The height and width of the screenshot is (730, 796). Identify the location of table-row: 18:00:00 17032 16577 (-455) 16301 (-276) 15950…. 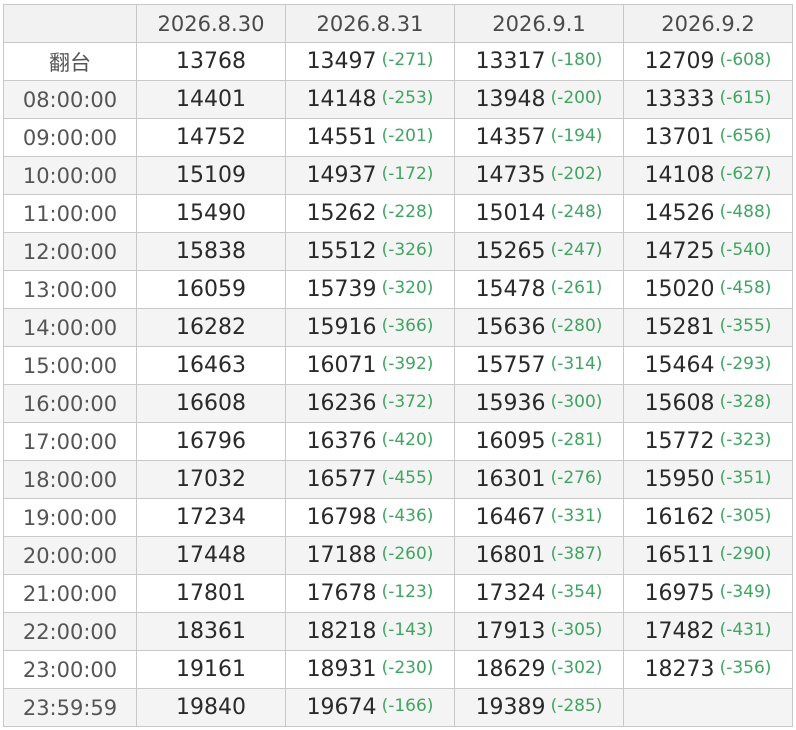
(398, 479).